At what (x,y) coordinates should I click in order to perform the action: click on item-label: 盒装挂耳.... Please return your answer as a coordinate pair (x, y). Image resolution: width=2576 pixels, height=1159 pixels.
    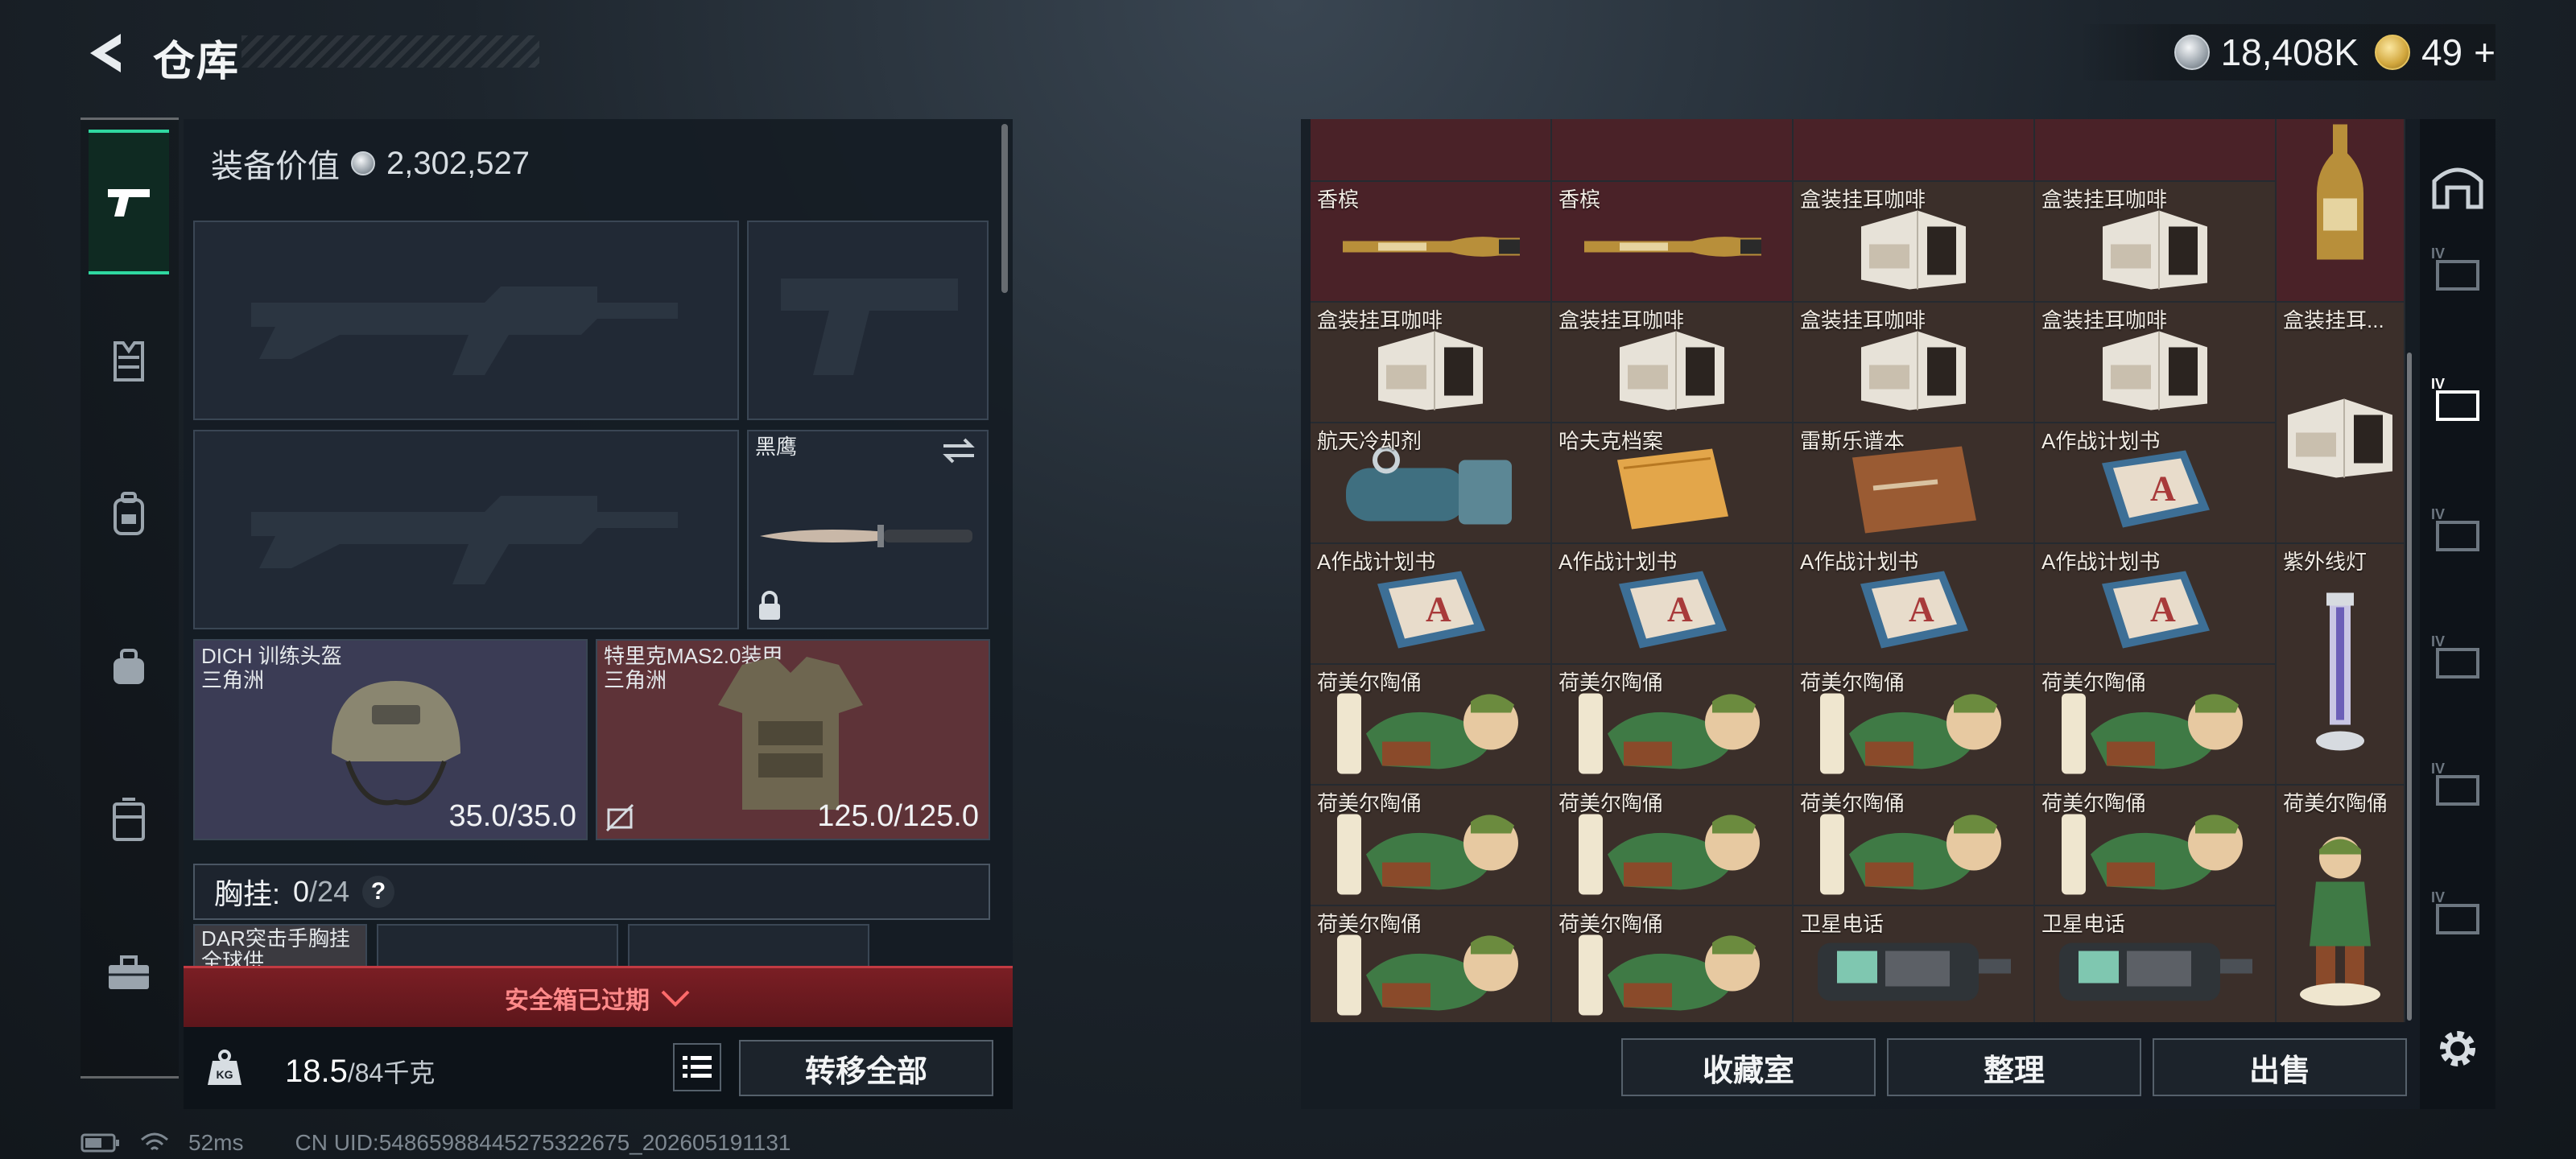
    Looking at the image, I should click on (2333, 320).